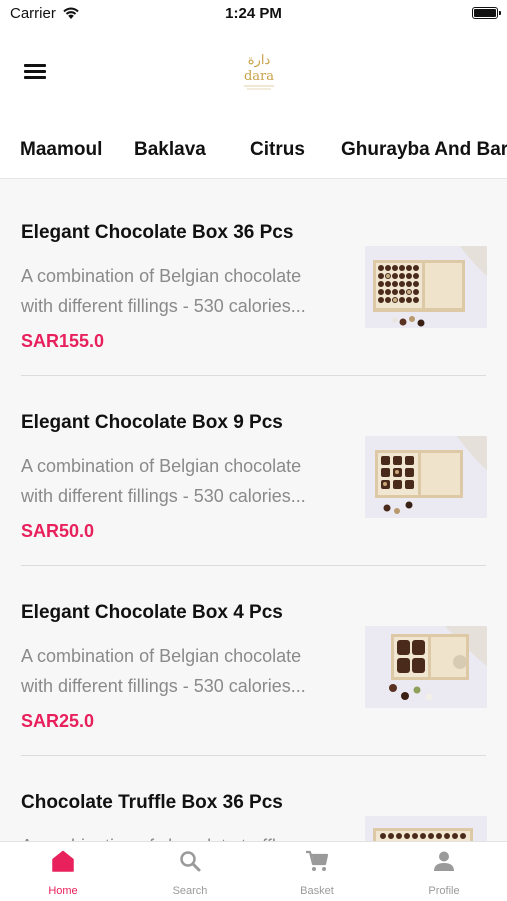  Describe the element at coordinates (152, 802) in the screenshot. I see `product-title: Chocolate Truffle Box 36 Pcs` at that location.